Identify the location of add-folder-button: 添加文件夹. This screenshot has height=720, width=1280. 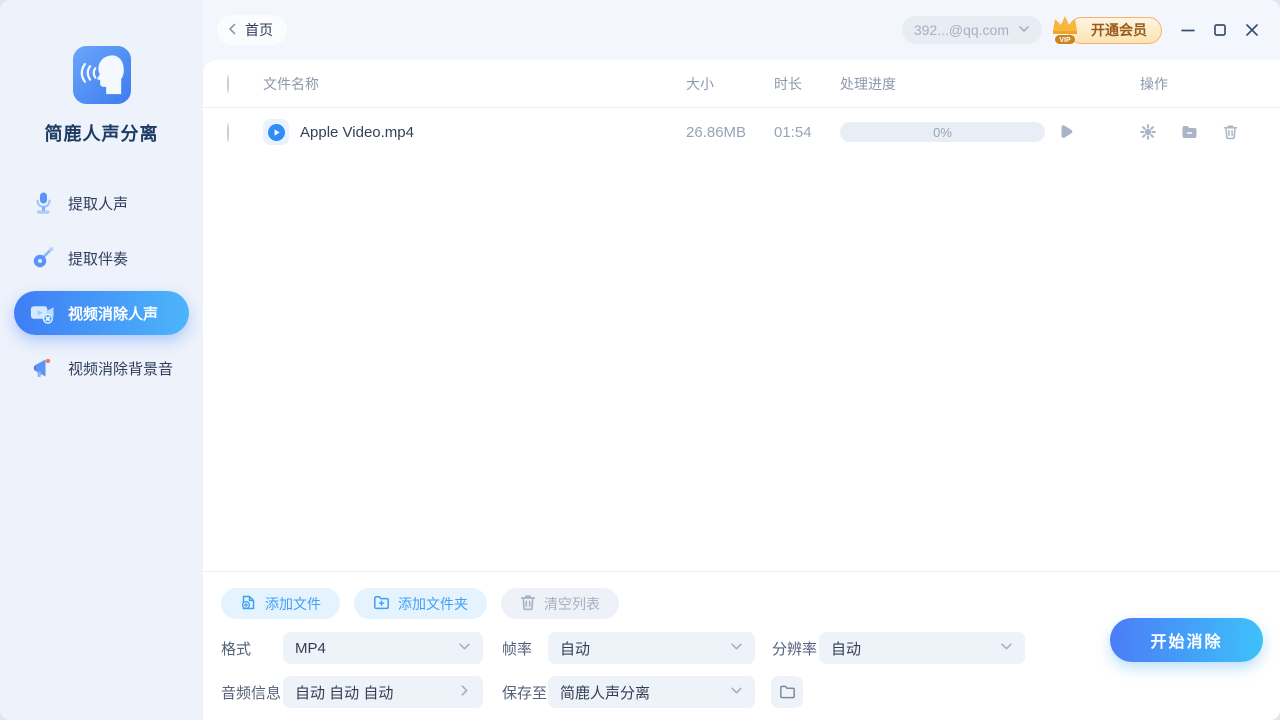
(420, 603).